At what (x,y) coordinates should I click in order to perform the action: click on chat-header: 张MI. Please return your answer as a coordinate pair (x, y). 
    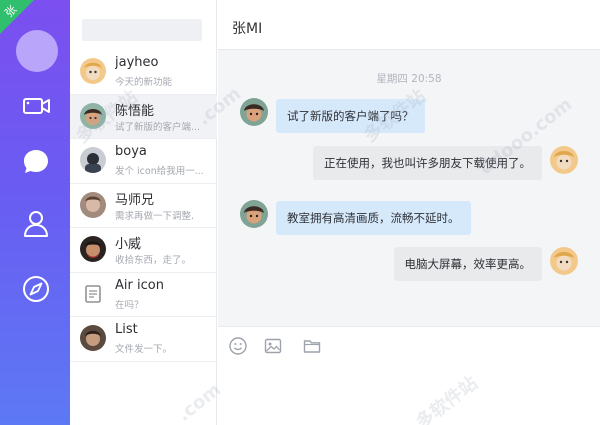
    Looking at the image, I should click on (409, 25).